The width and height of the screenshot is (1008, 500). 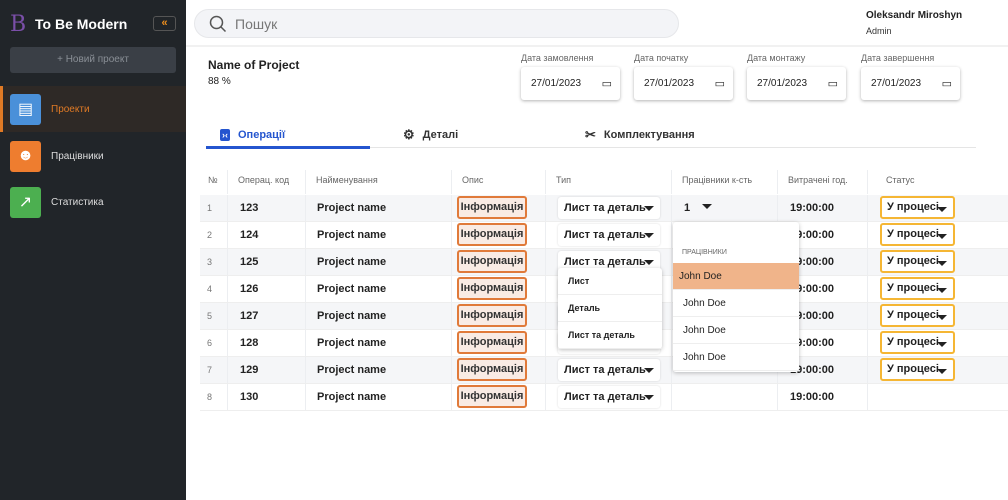 I want to click on logo: B, so click(x=18, y=24).